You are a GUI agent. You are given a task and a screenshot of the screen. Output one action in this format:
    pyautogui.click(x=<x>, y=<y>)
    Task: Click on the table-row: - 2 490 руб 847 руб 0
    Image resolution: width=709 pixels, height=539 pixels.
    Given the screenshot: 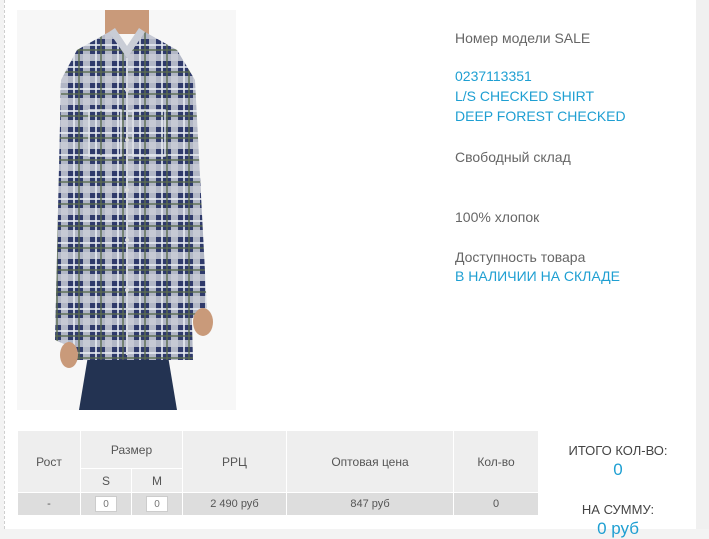 What is the action you would take?
    pyautogui.click(x=278, y=504)
    